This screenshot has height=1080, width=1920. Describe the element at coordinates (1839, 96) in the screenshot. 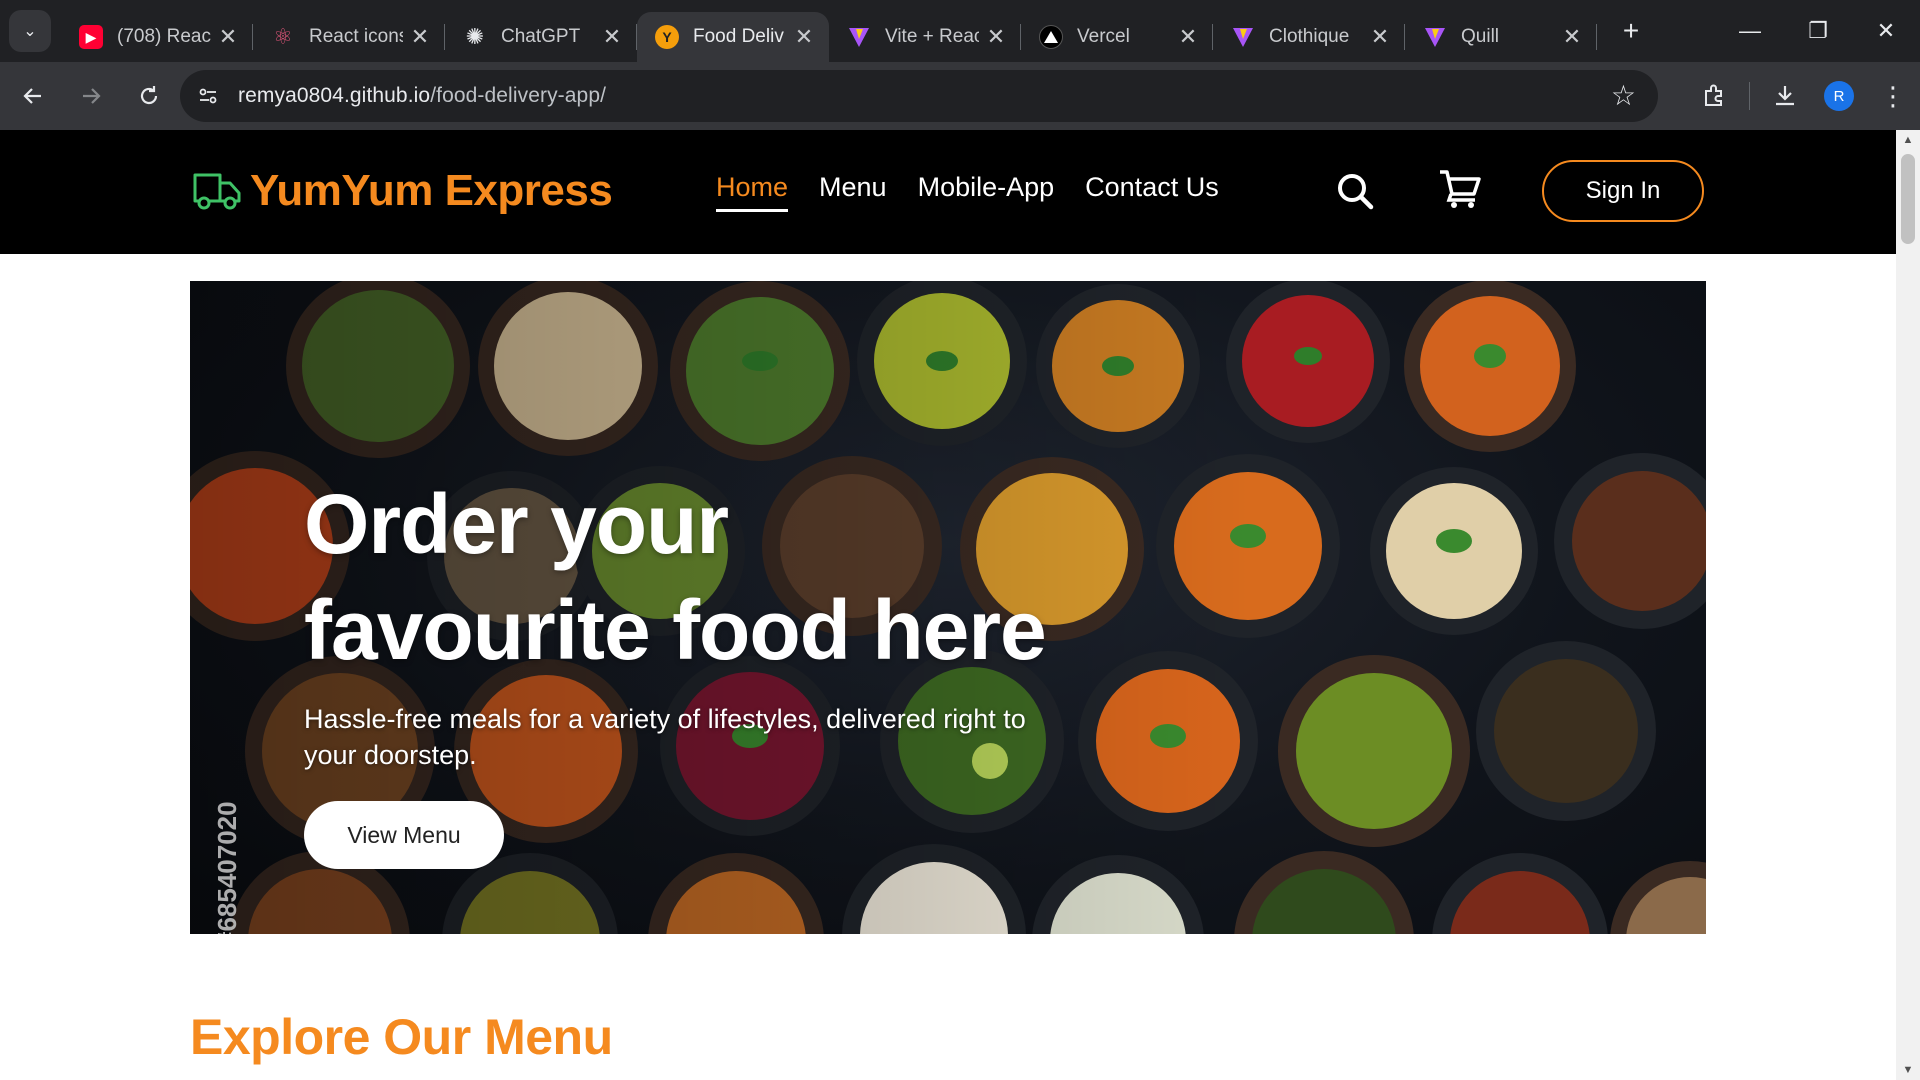

I see `profile-avatar: R` at that location.